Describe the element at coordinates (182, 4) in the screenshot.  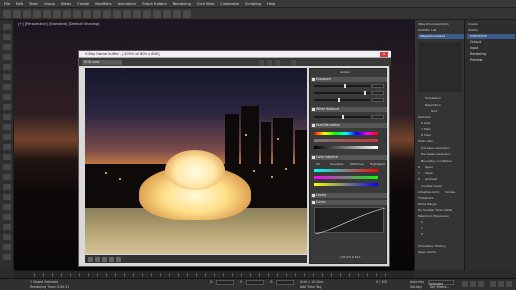
I see `menu-rendering: Rendering` at that location.